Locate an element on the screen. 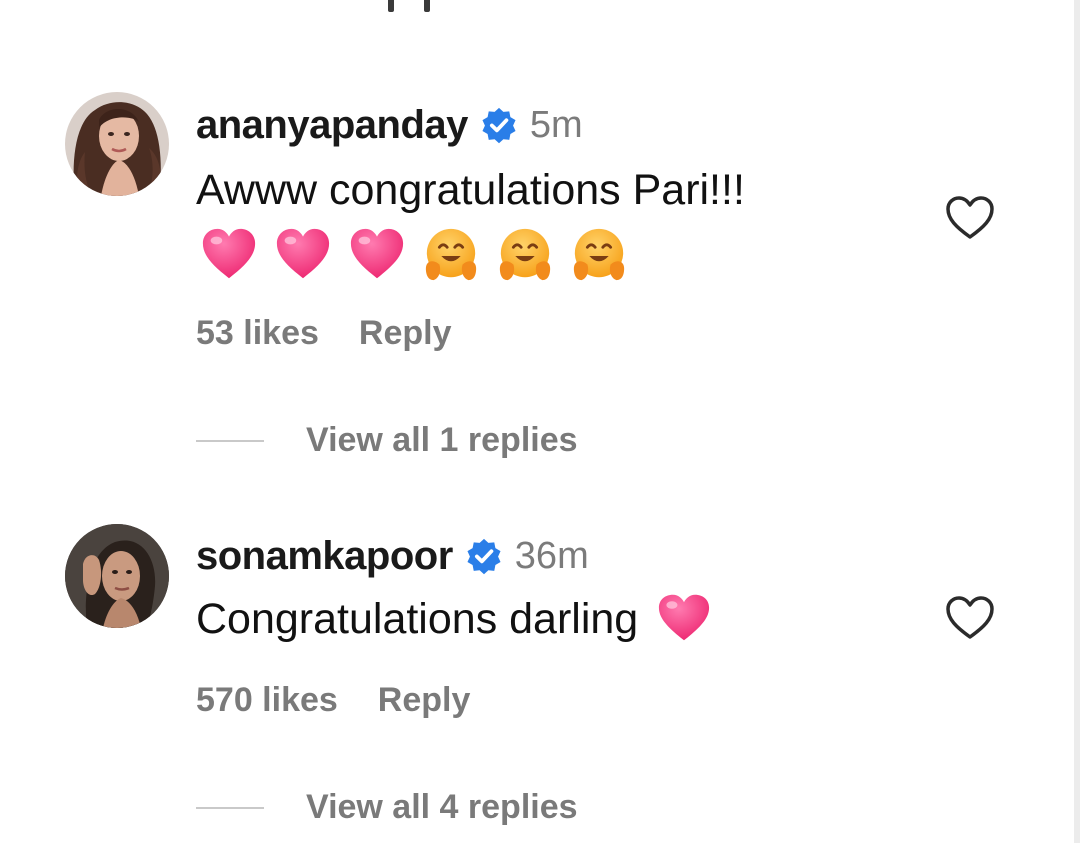  view-replies-row: View all 4 replies is located at coordinates (387, 807).